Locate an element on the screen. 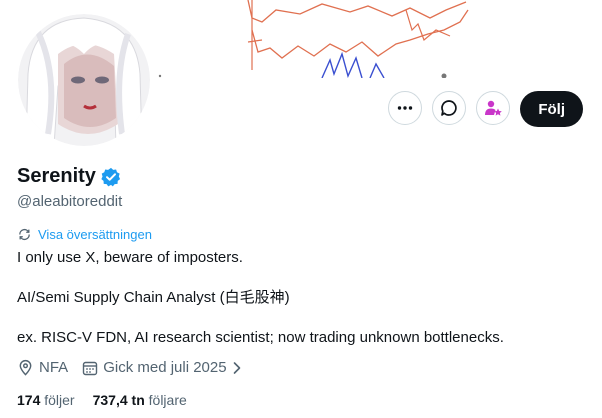 The width and height of the screenshot is (602, 418). profile-meta: NFA Gick med juli 2025 is located at coordinates (136, 367).